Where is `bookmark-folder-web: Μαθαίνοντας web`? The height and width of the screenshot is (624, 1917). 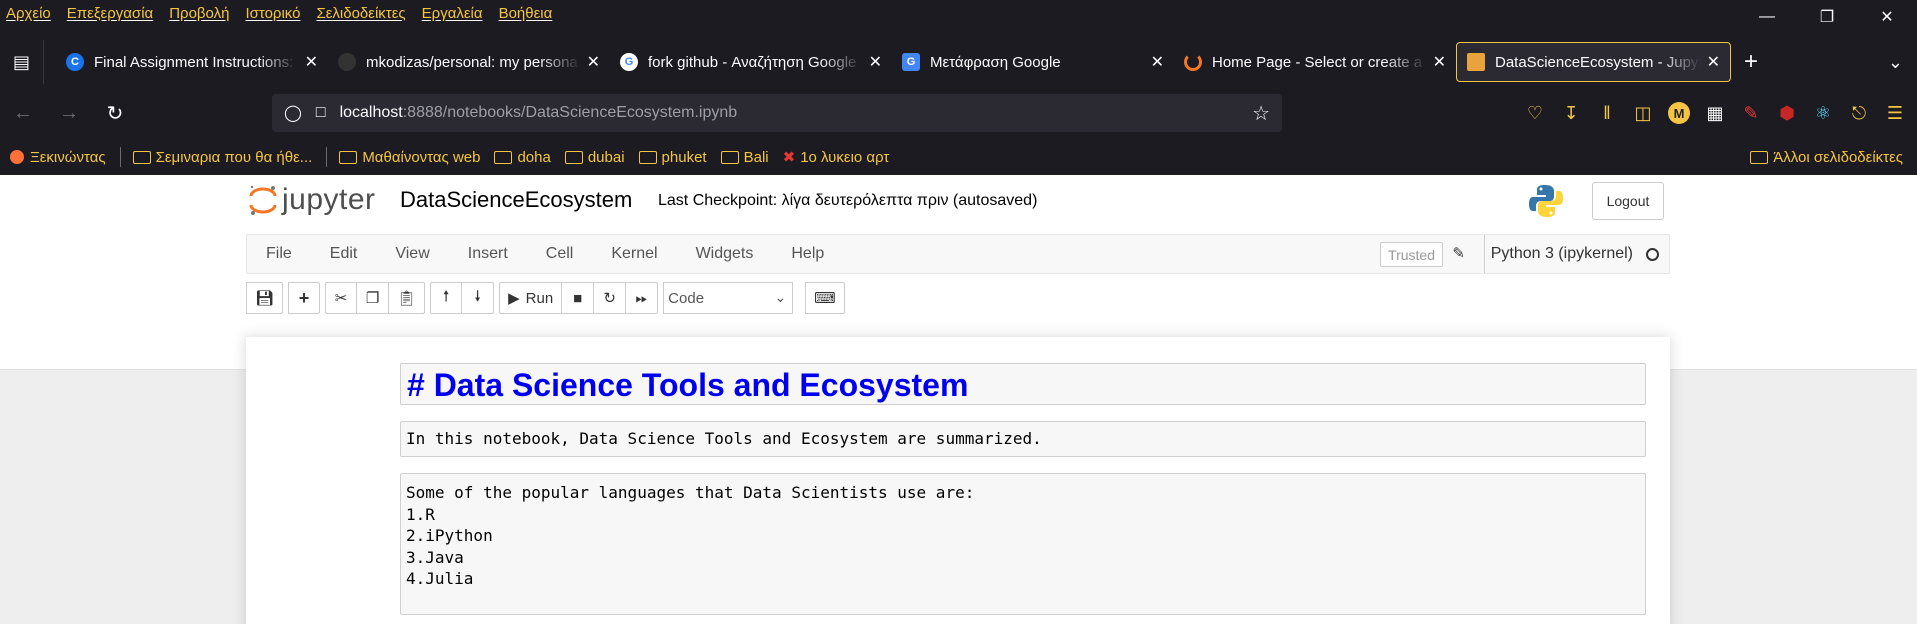 bookmark-folder-web: Μαθαίνοντας web is located at coordinates (409, 157).